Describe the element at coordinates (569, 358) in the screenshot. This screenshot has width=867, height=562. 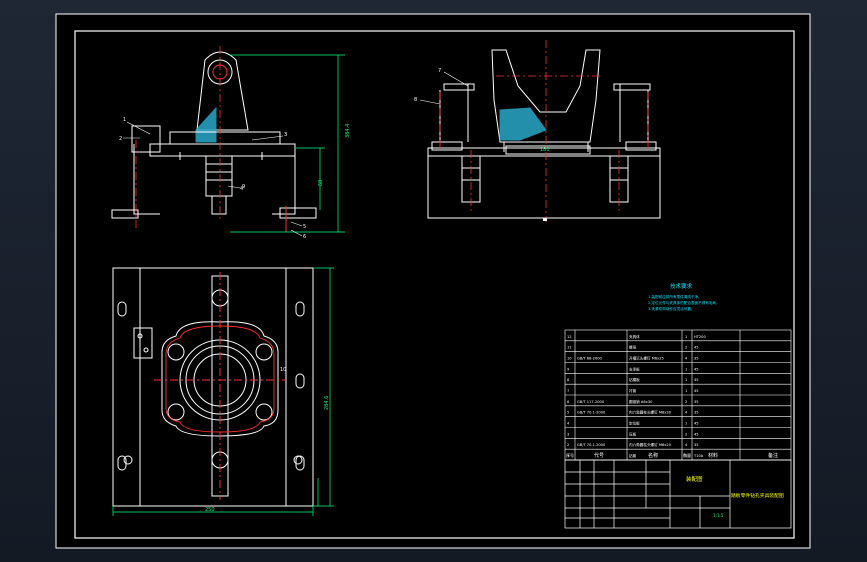
I see `bom-cell-seq: 10` at that location.